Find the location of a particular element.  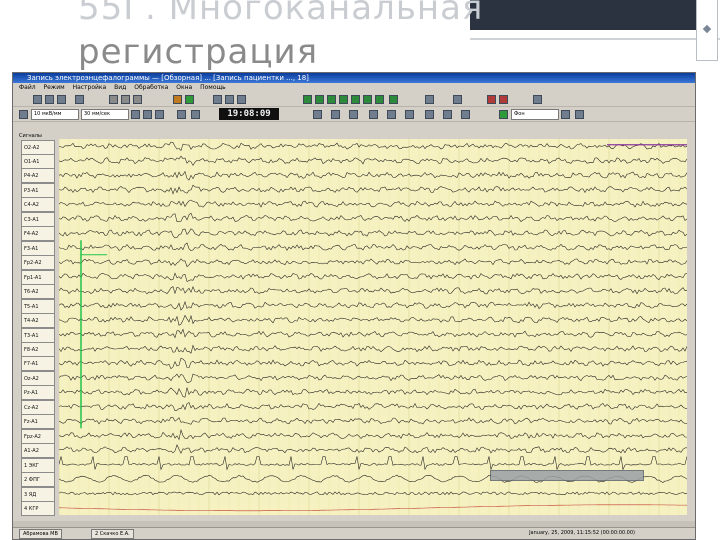

slide-title: 55Г. Многоканальная регистрация is located at coordinates (280, 37).